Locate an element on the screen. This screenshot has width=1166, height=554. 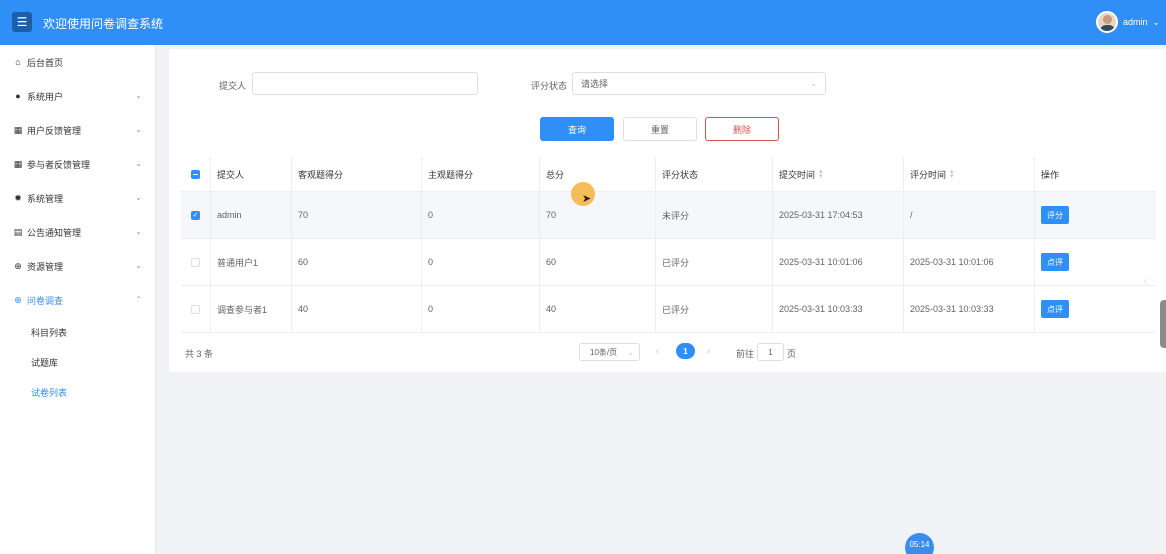
top-header: ☰ 欢迎使用问卷调查系统 admin ⌄ is located at coordinates (583, 22).